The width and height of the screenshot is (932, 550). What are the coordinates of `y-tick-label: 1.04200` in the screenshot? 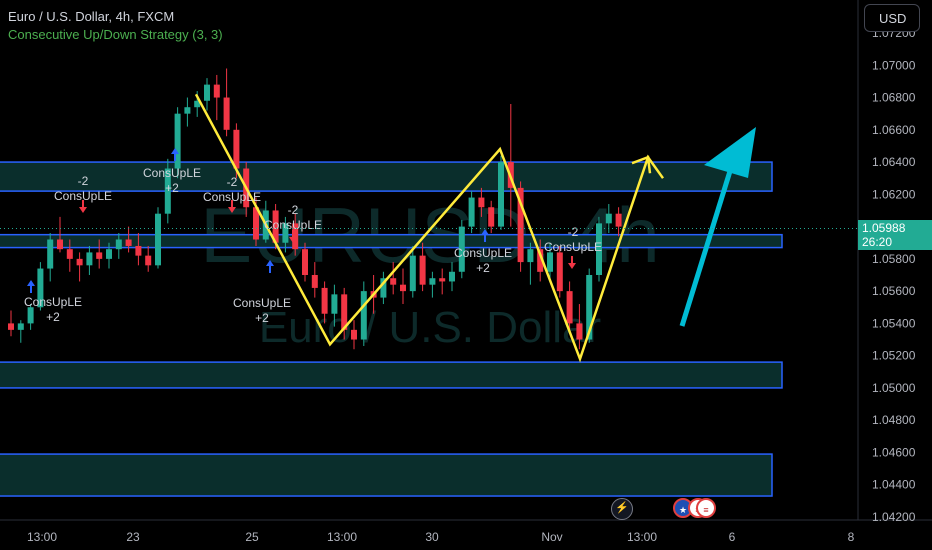 It's located at (894, 517).